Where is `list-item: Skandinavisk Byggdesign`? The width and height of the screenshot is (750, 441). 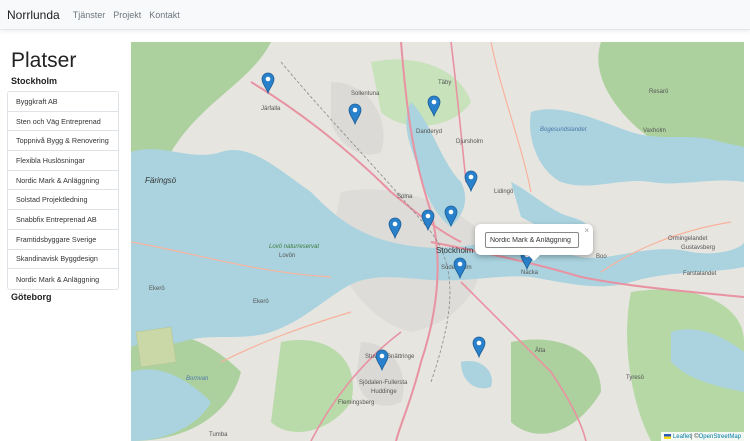
list-item: Skandinavisk Byggdesign is located at coordinates (63, 260).